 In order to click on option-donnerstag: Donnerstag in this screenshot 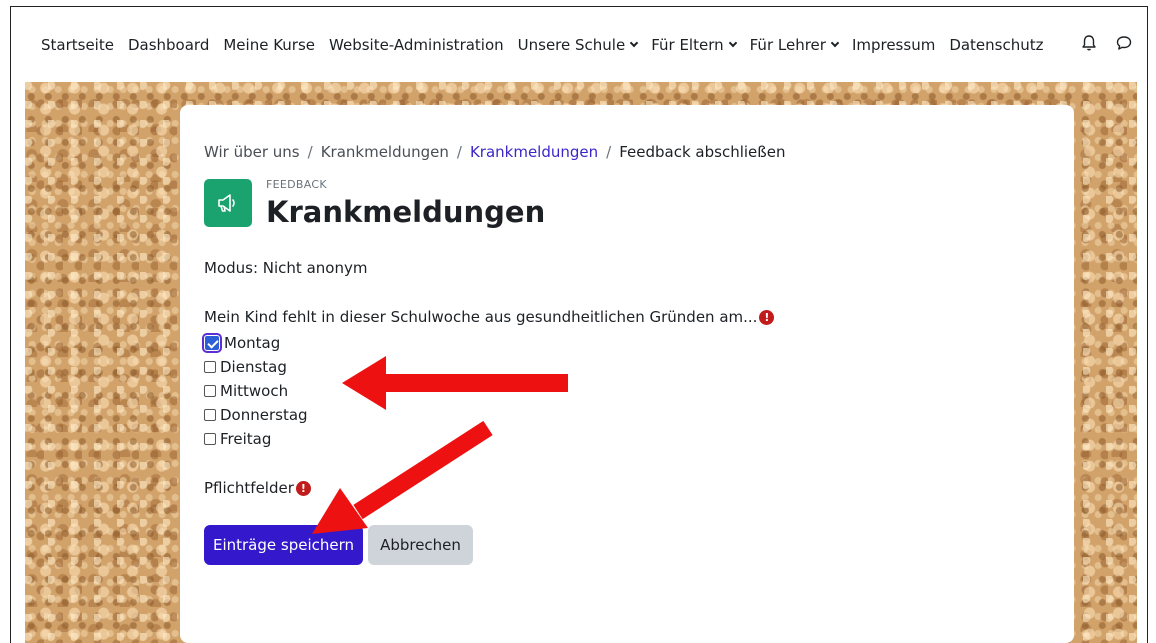, I will do `click(256, 415)`.